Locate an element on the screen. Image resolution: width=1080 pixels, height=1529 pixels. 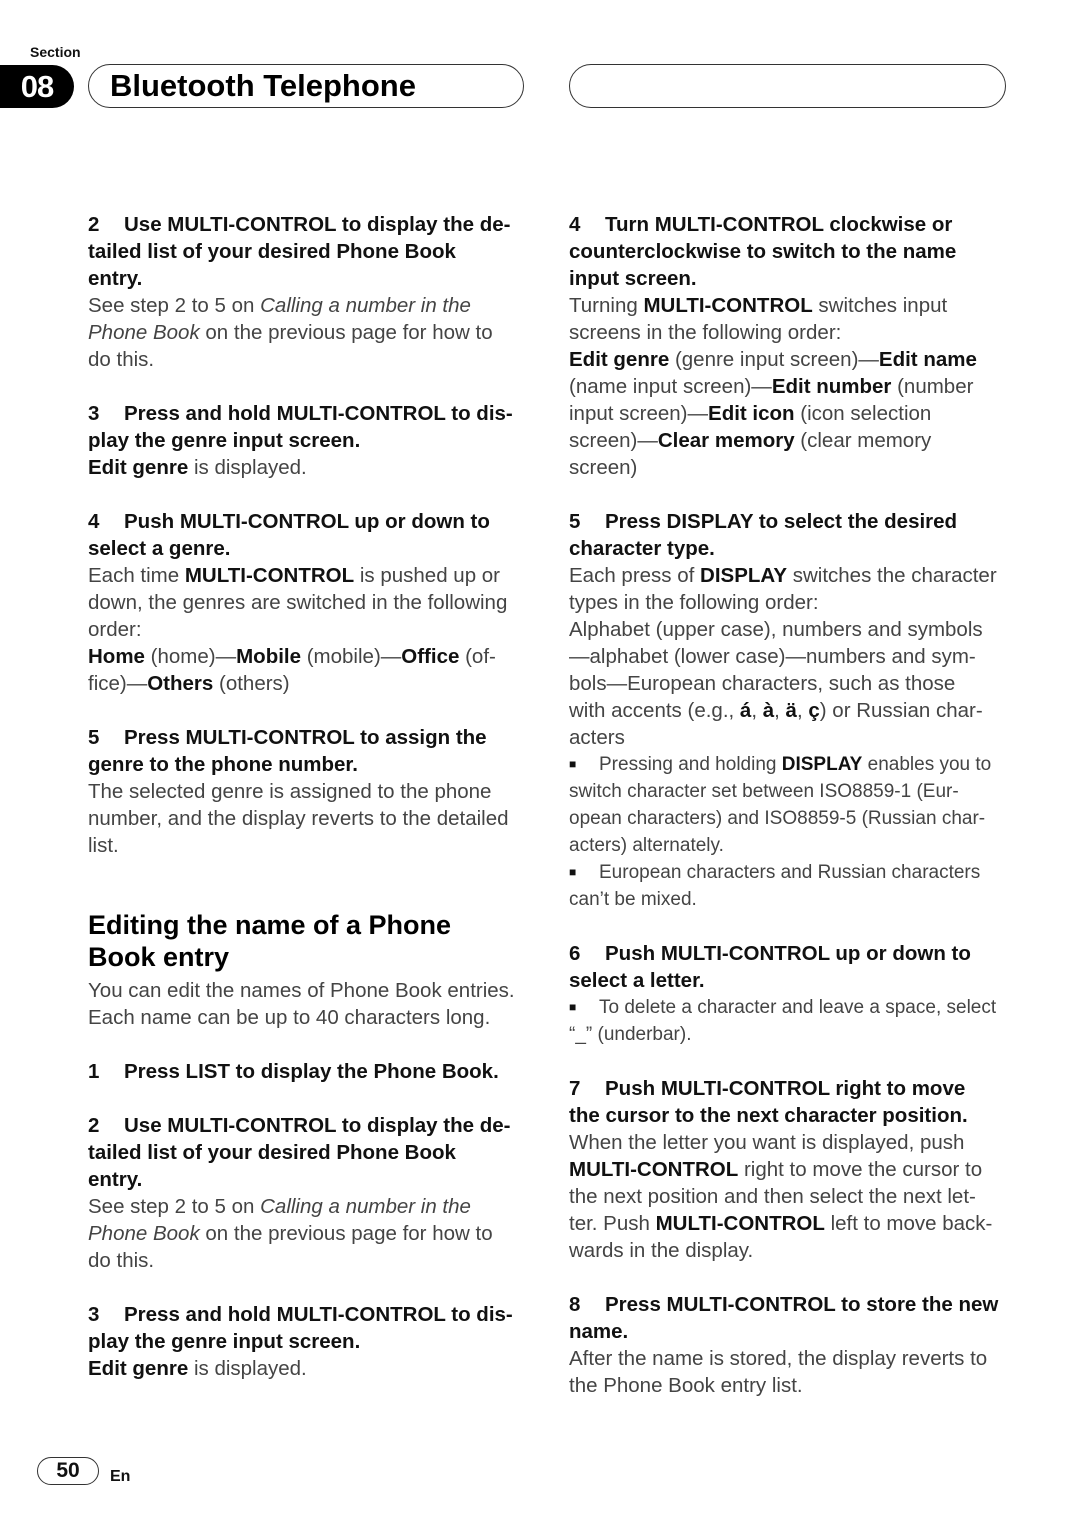
genre-others: Others is located at coordinates (180, 683).